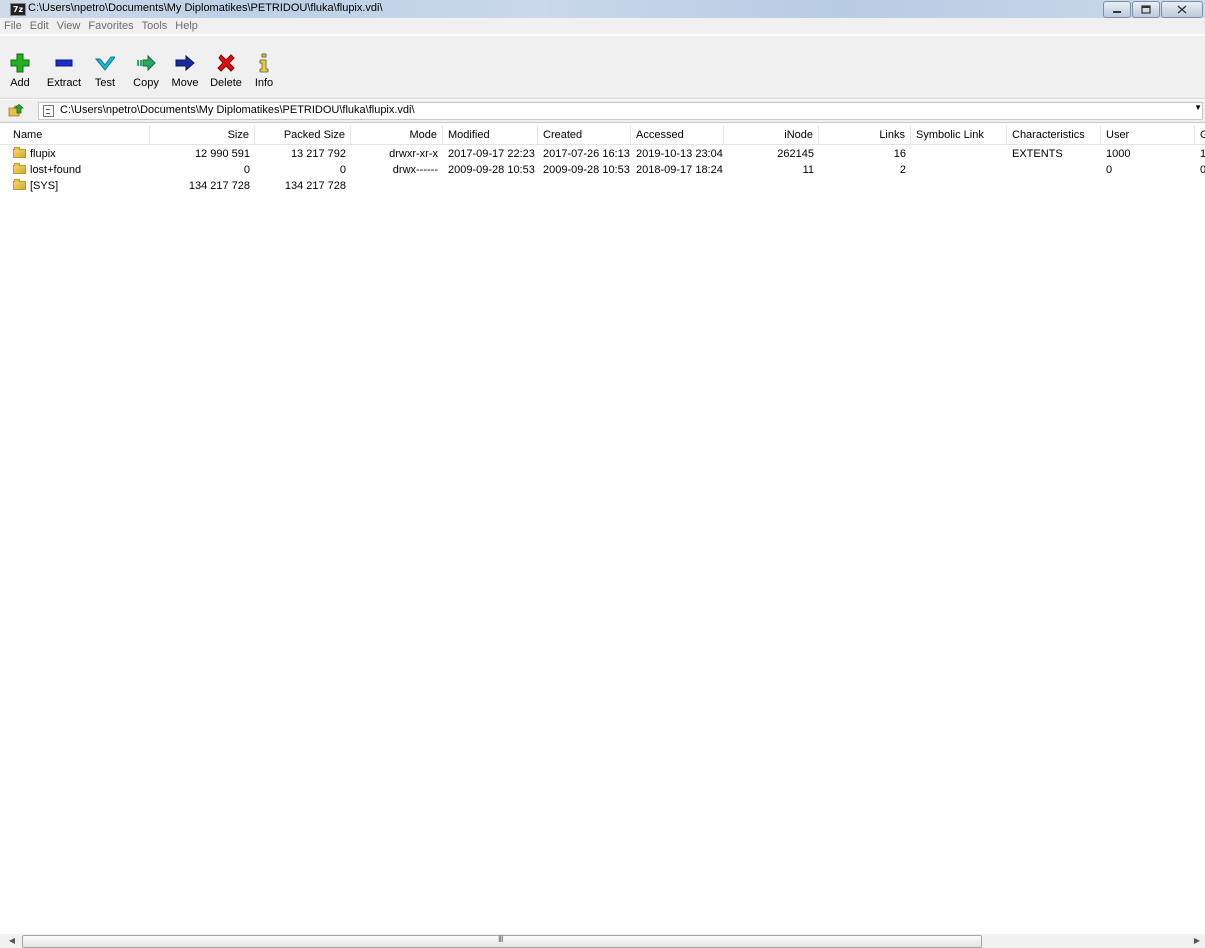 This screenshot has width=1205, height=948. What do you see at coordinates (587, 186) in the screenshot?
I see `row-created` at bounding box center [587, 186].